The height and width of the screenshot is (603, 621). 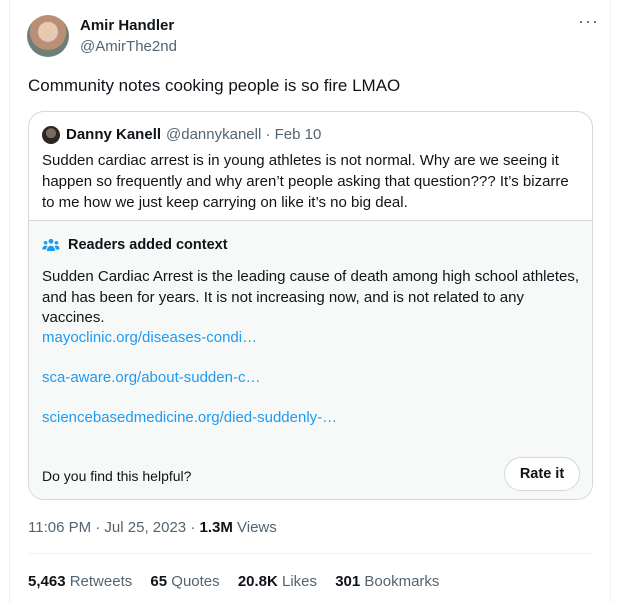 What do you see at coordinates (159, 581) in the screenshot?
I see `quotes-count: 65` at bounding box center [159, 581].